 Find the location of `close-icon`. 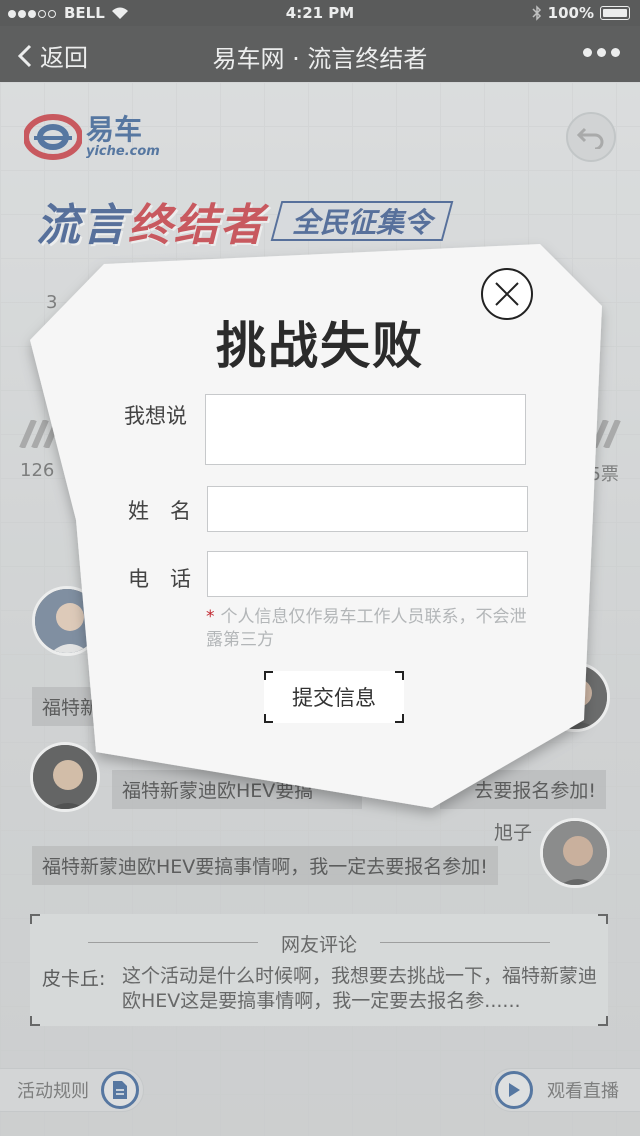

close-icon is located at coordinates (507, 294).